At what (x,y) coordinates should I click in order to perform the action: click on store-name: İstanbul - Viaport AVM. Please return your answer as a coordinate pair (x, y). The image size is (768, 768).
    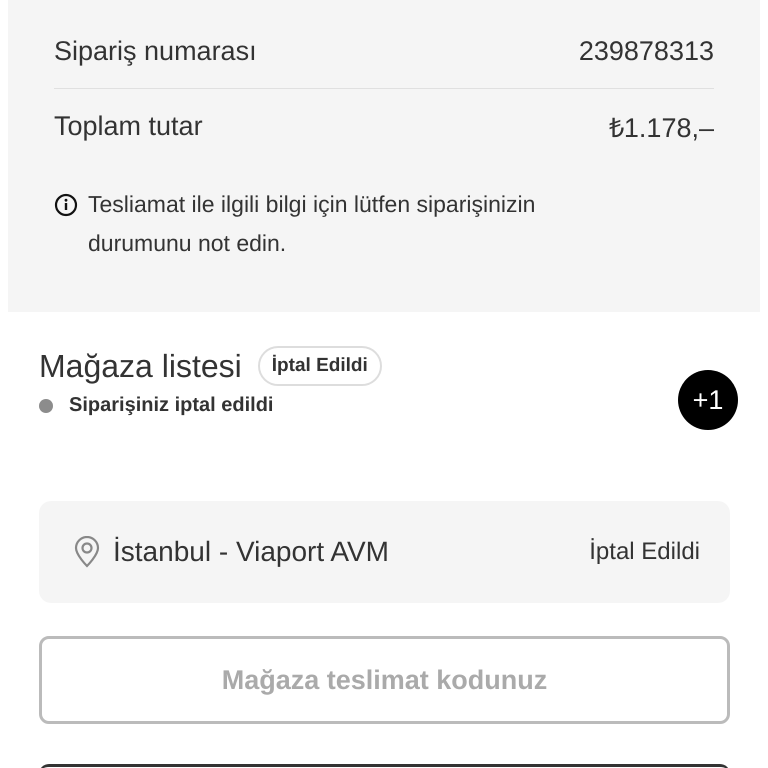
    Looking at the image, I should click on (251, 552).